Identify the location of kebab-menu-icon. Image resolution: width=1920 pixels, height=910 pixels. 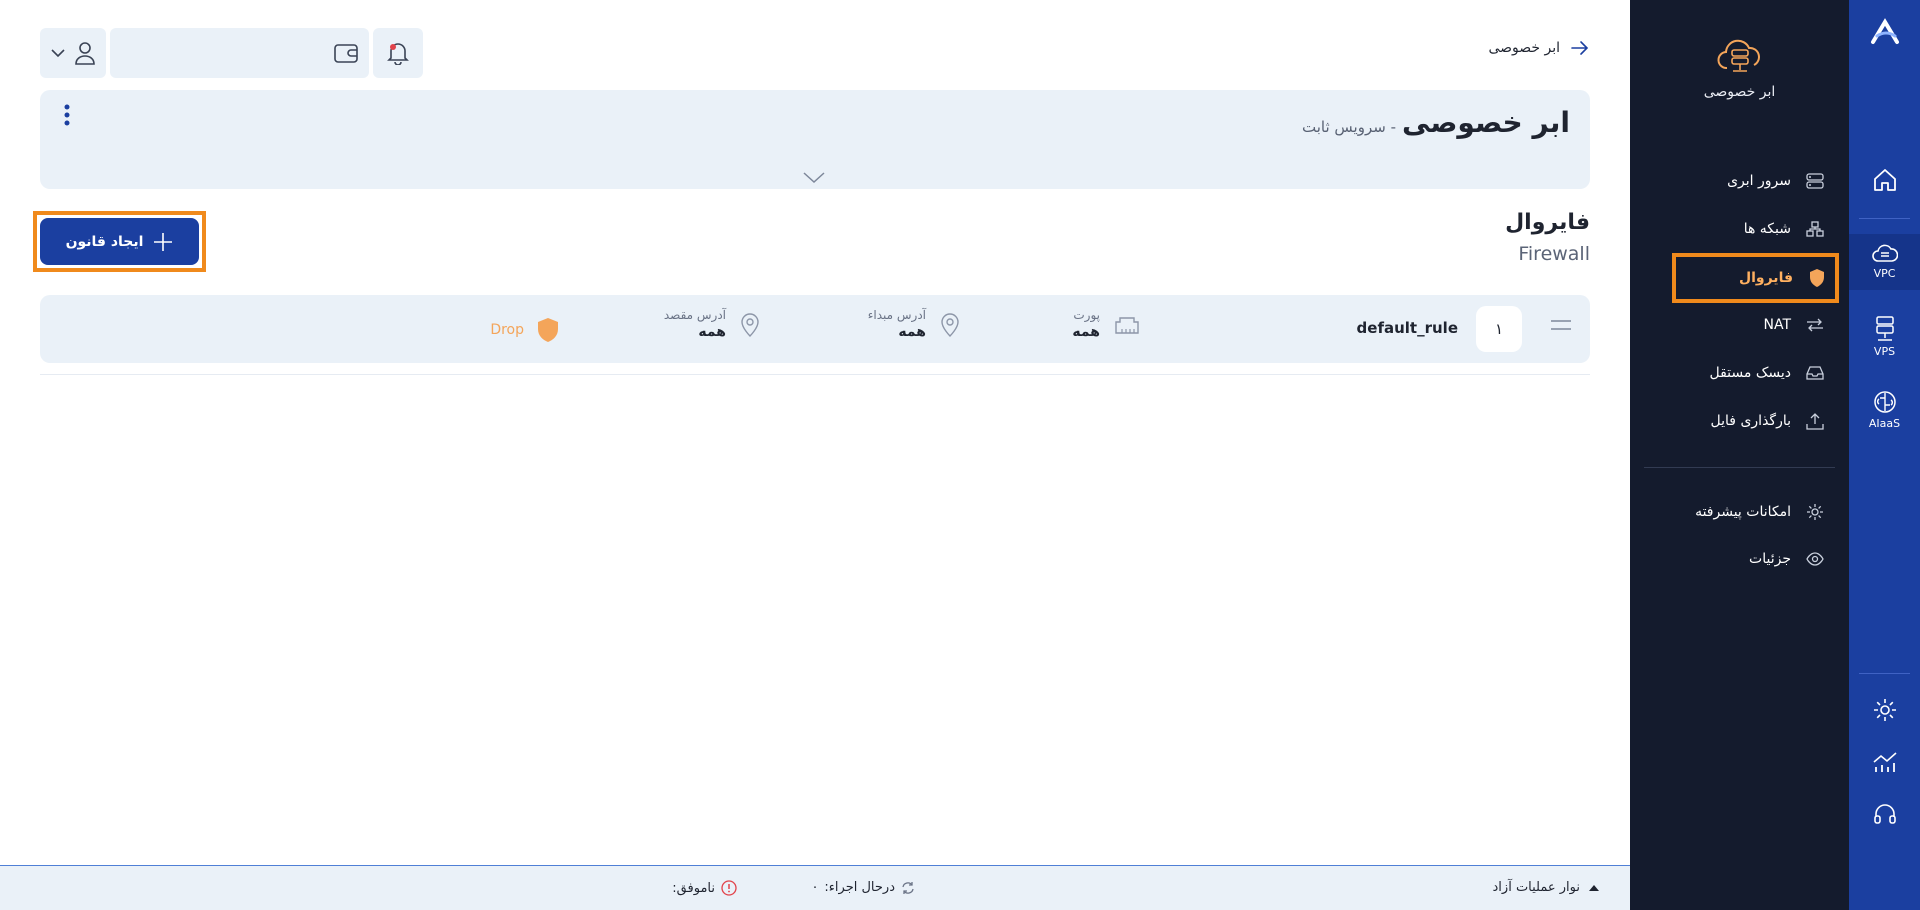
(67, 115).